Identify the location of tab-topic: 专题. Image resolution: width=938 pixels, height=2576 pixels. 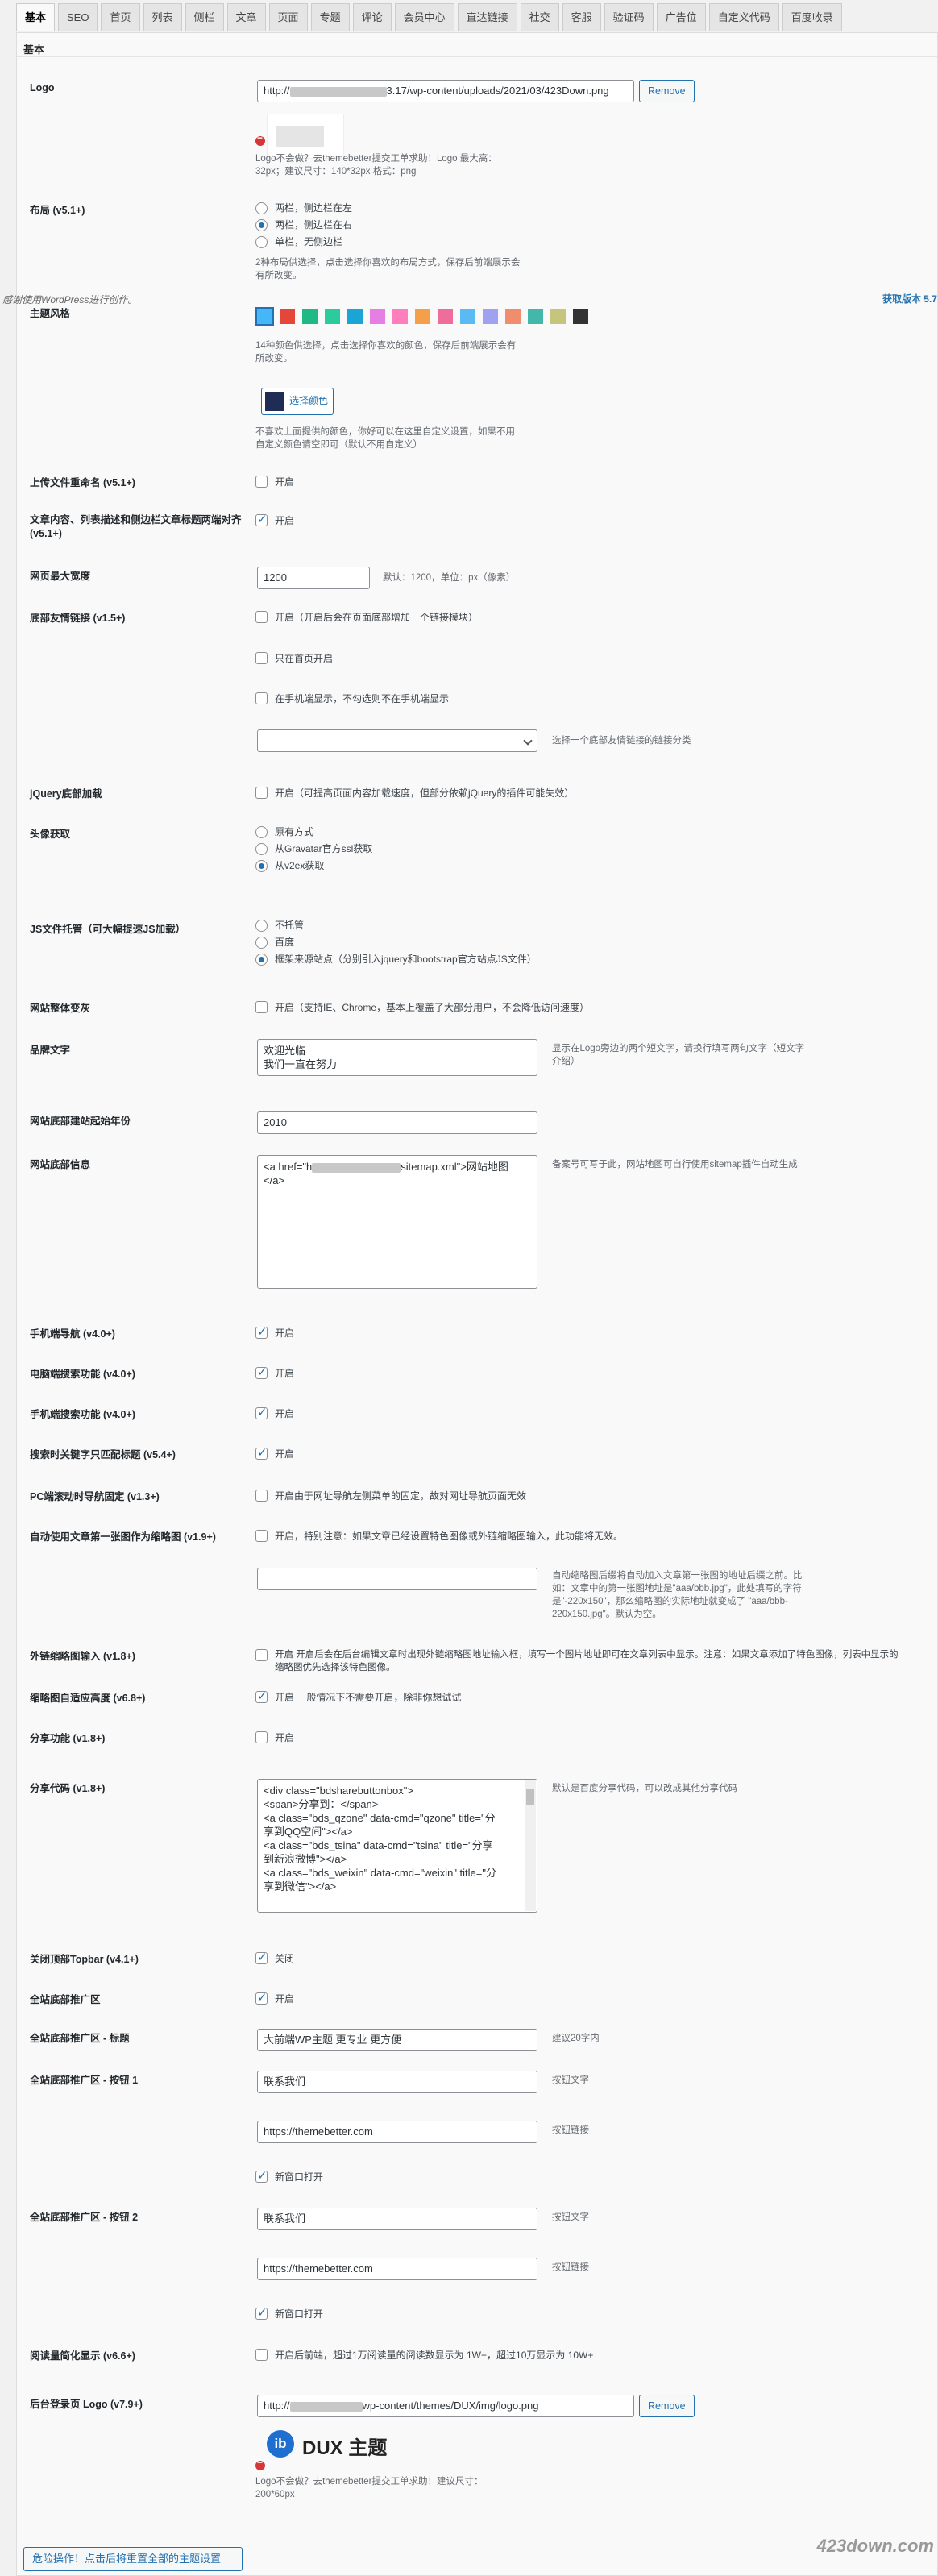
(330, 17).